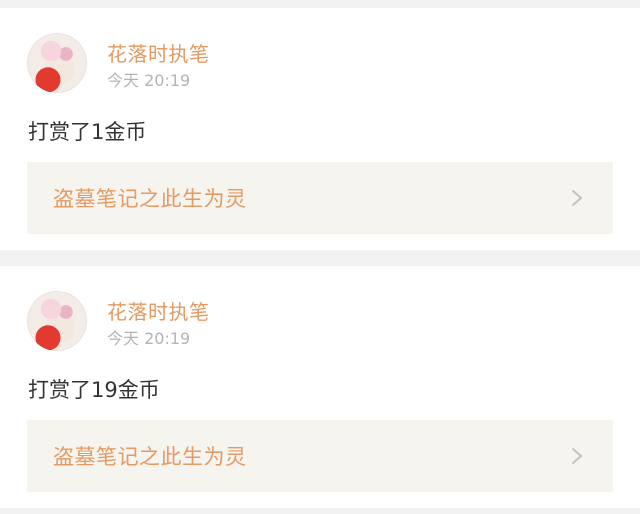  Describe the element at coordinates (87, 132) in the screenshot. I see `reward-message: 打赏了1金币` at that location.